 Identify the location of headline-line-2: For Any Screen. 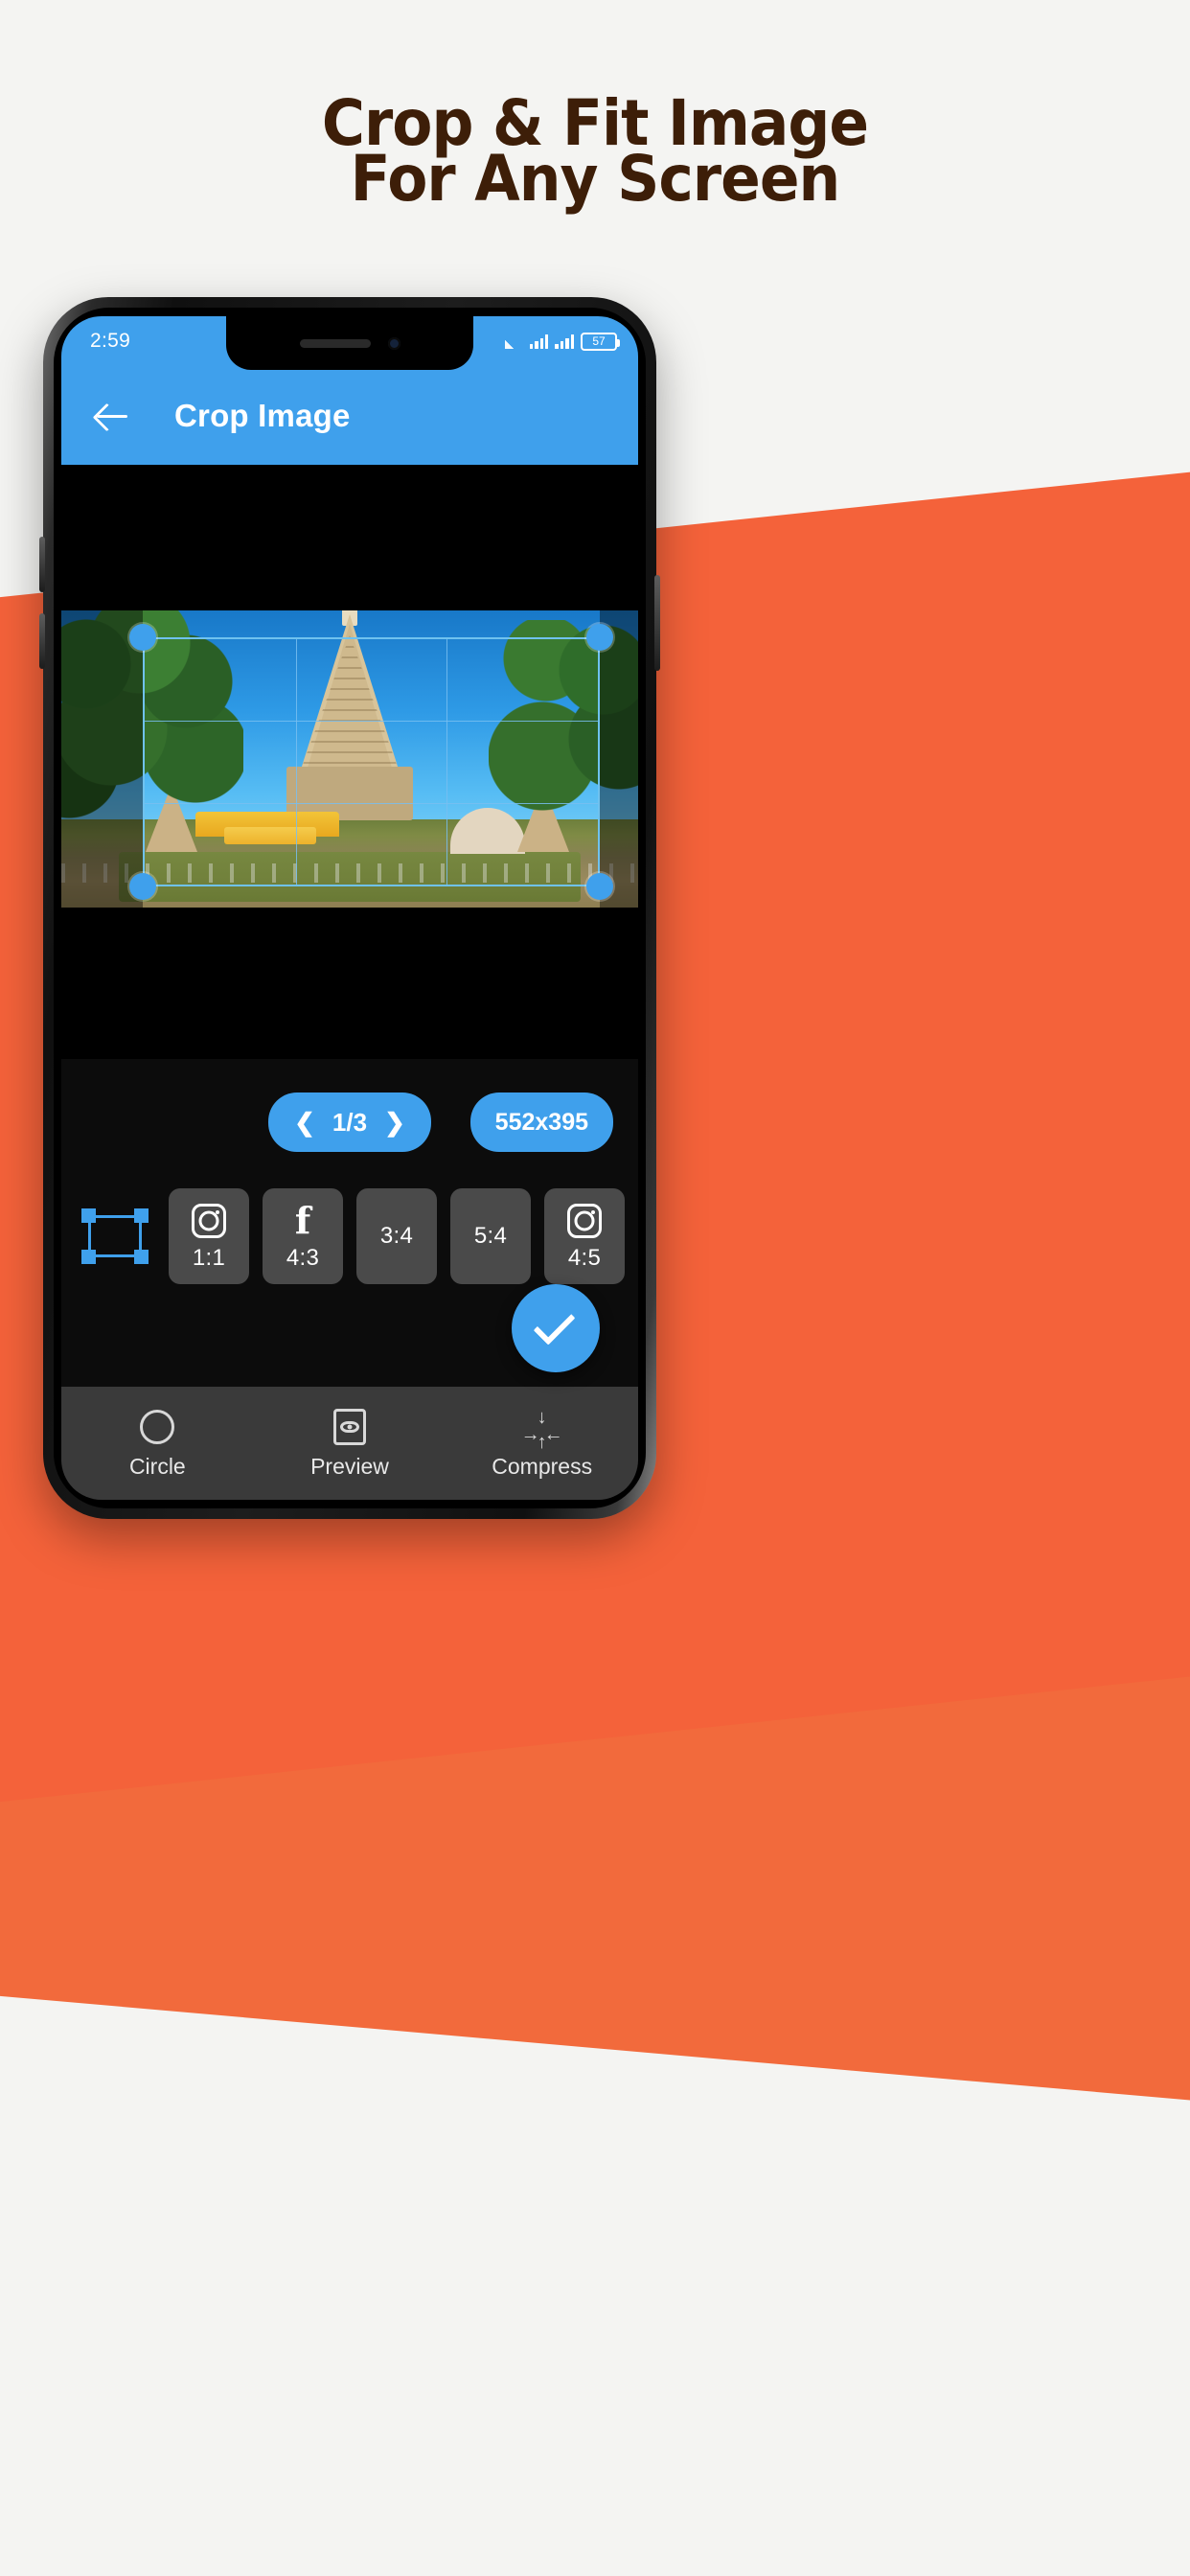
(595, 179).